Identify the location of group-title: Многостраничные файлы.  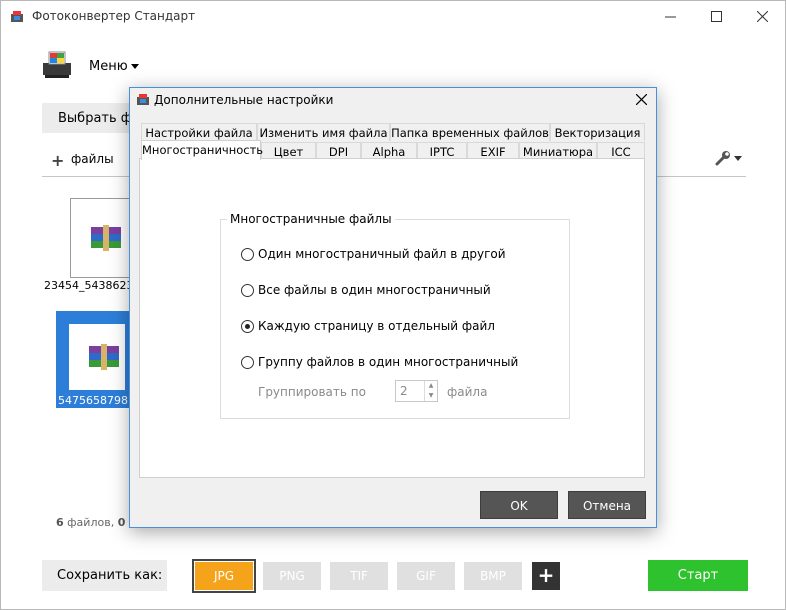
(311, 219).